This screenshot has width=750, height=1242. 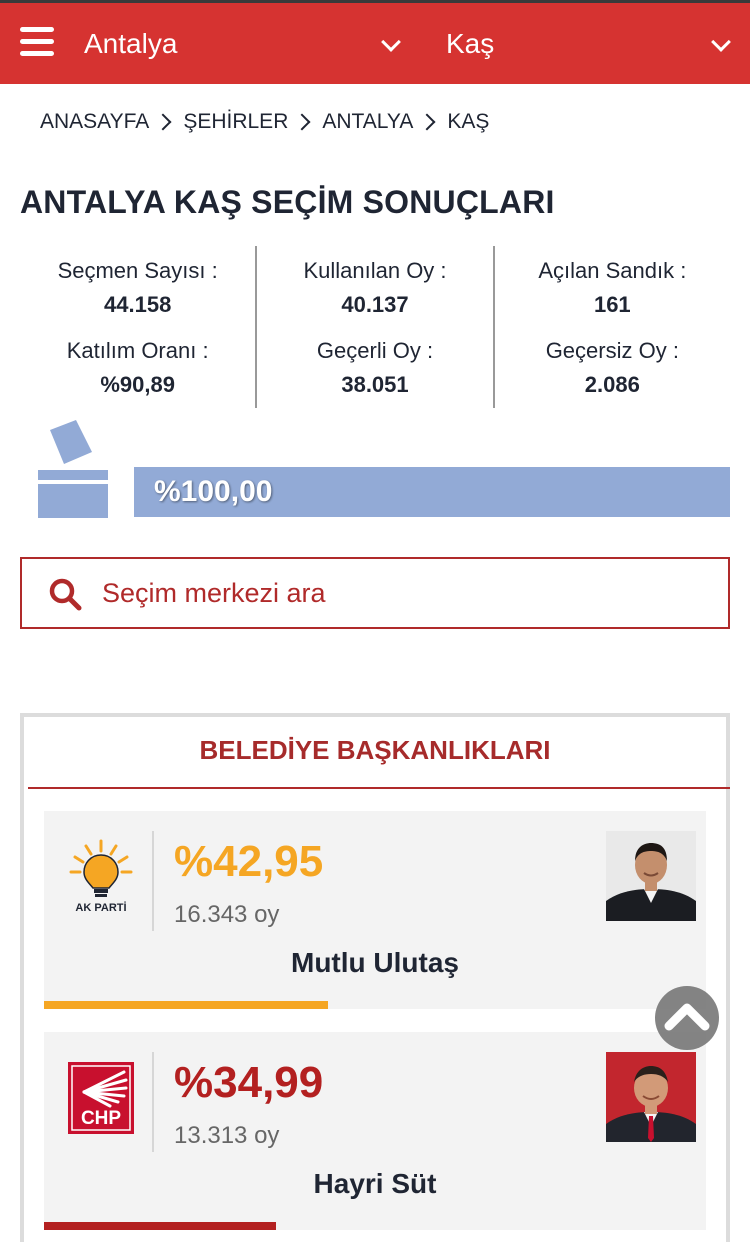 What do you see at coordinates (375, 270) in the screenshot?
I see `used-votes-label: Kullanılan Oy :` at bounding box center [375, 270].